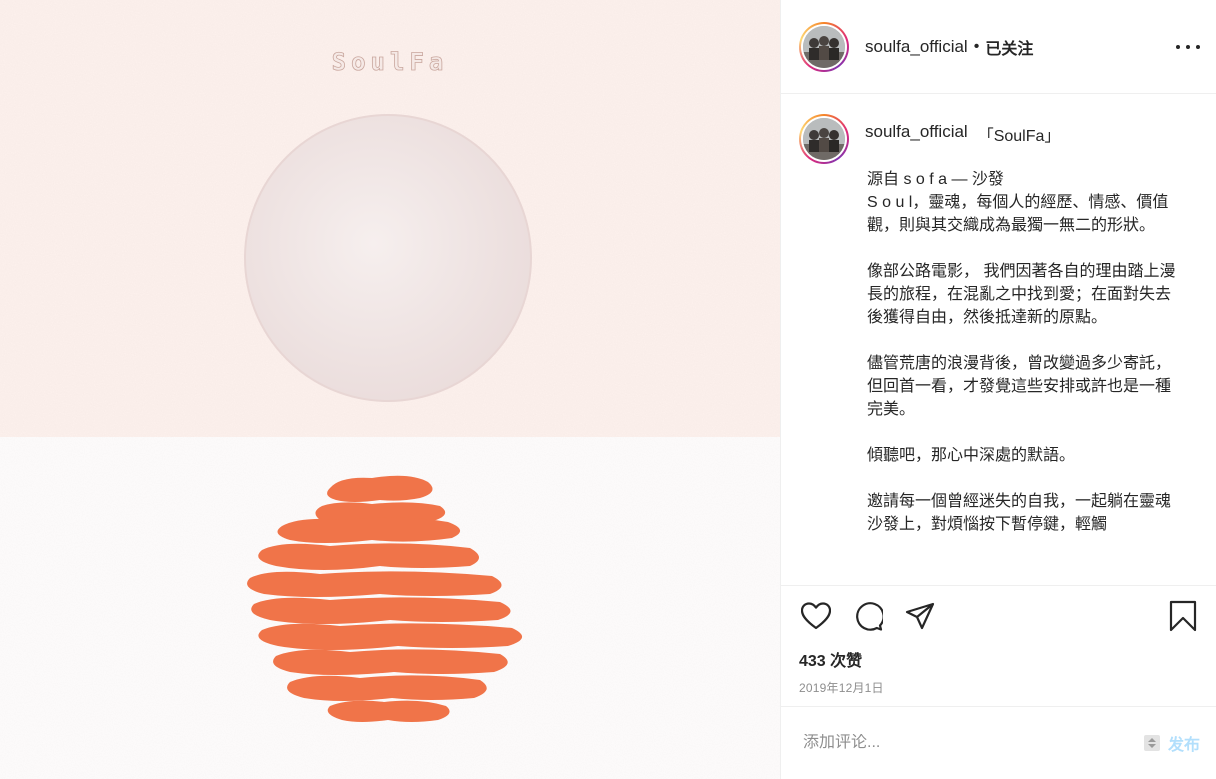 The image size is (1216, 779). What do you see at coordinates (868, 616) in the screenshot?
I see `comment-icon` at bounding box center [868, 616].